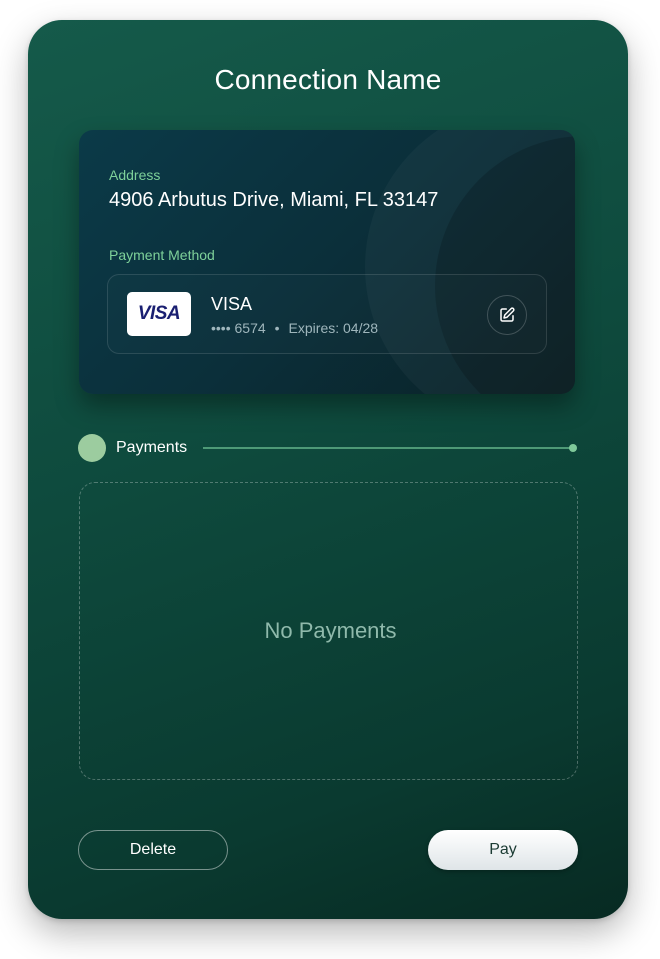 The width and height of the screenshot is (660, 959). Describe the element at coordinates (152, 447) in the screenshot. I see `payments-section-title: Payments` at that location.